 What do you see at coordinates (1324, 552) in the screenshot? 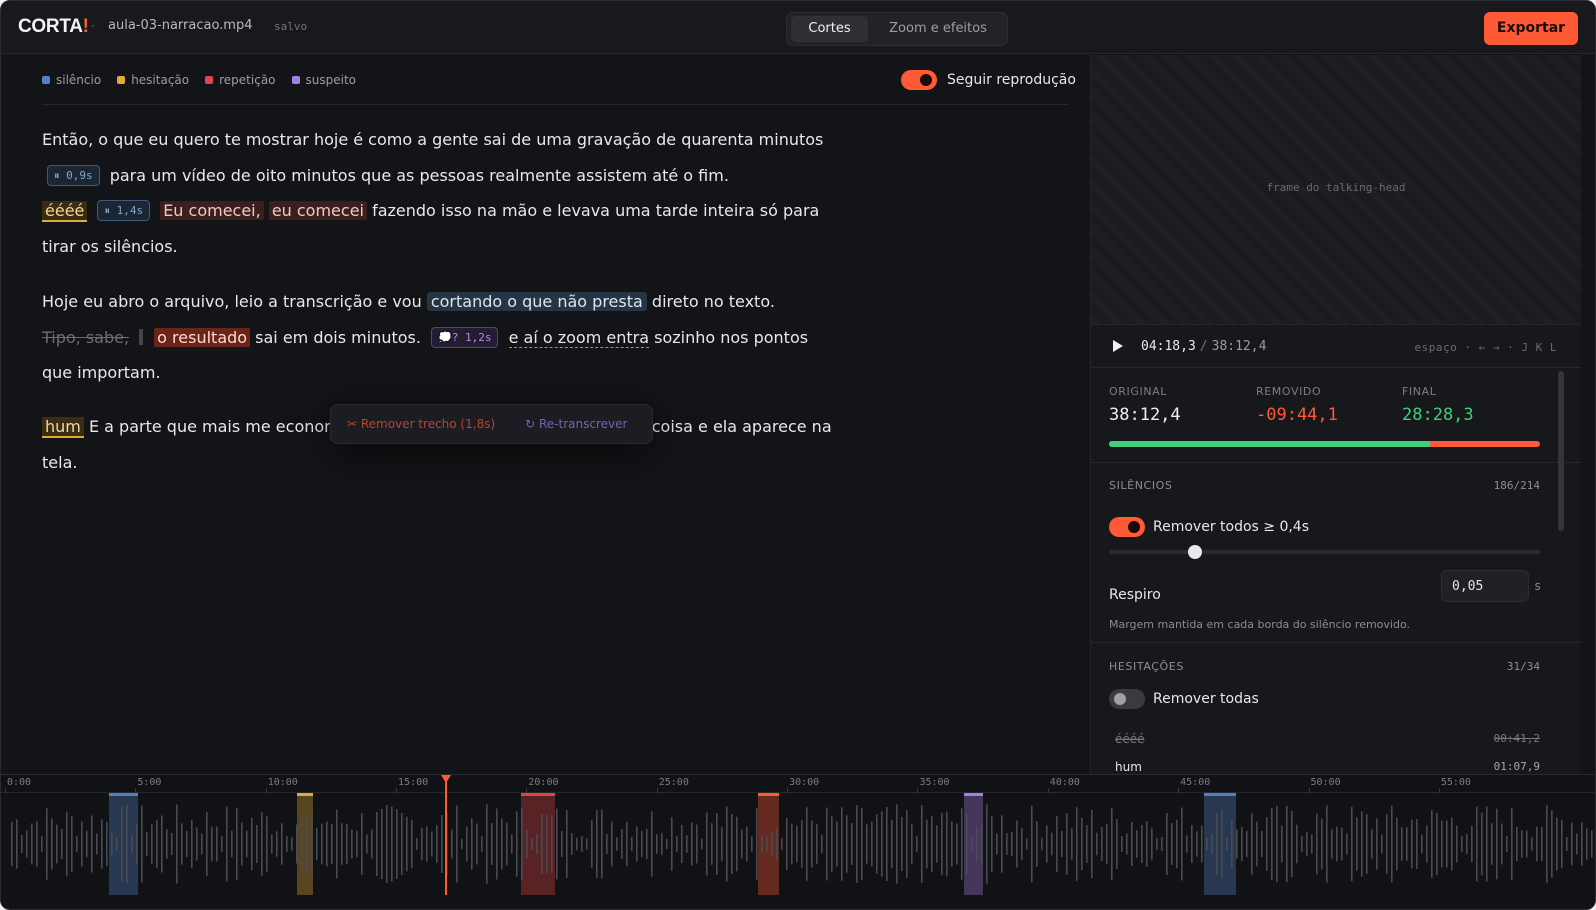
I see `silence-threshold-slider` at bounding box center [1324, 552].